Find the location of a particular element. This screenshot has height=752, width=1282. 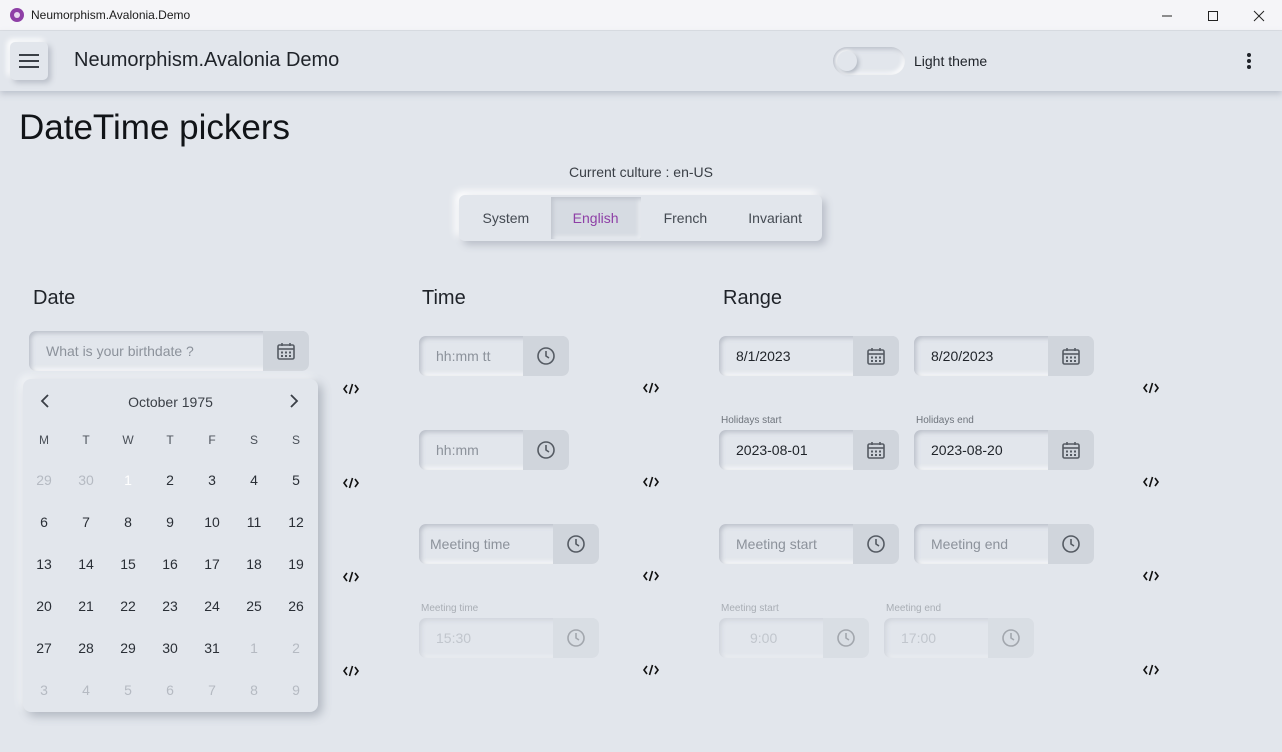

holidays-end-calendar-button is located at coordinates (1071, 450).